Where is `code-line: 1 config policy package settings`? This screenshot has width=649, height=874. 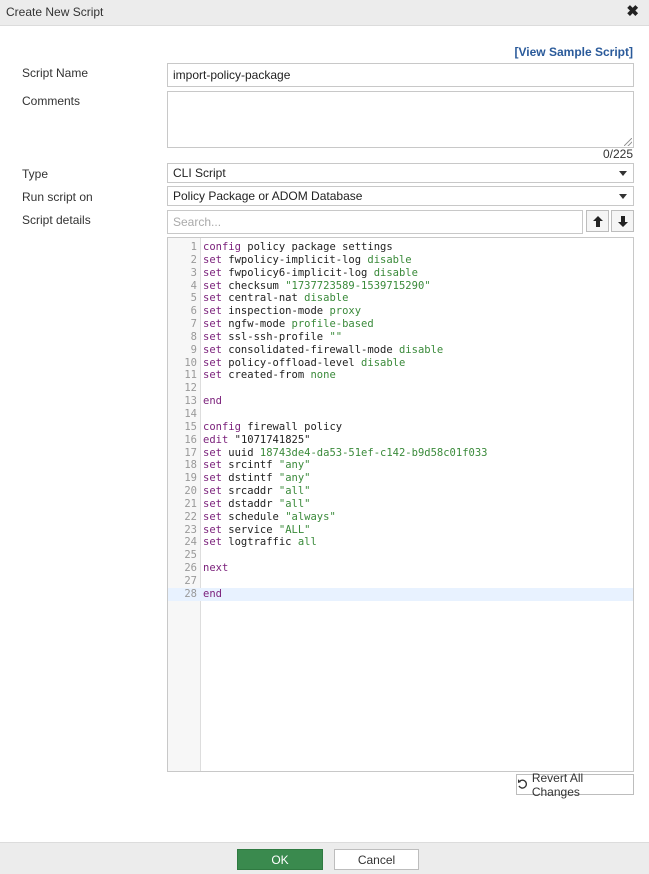 code-line: 1 config policy package settings is located at coordinates (400, 247).